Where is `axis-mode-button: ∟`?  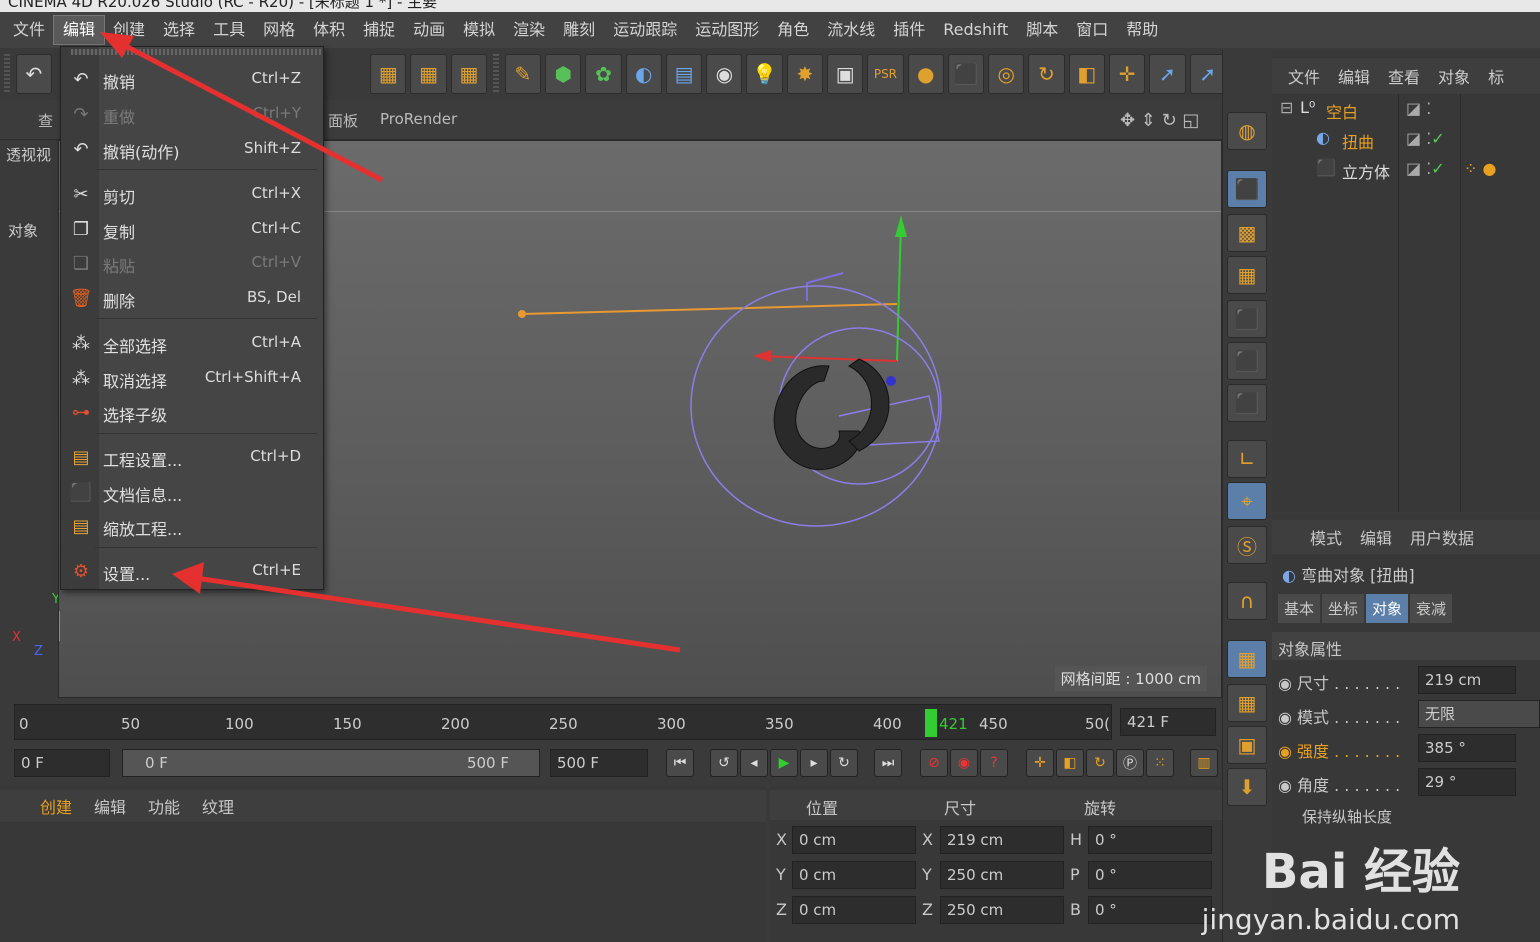
axis-mode-button: ∟ is located at coordinates (1247, 459).